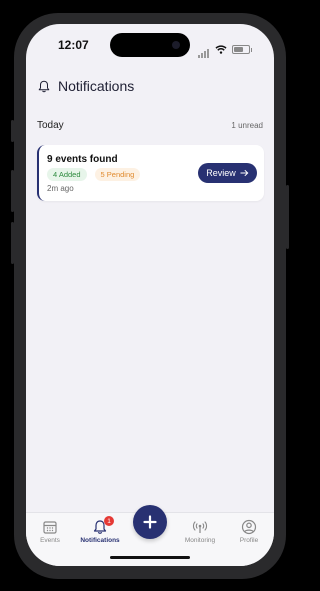  I want to click on tab-monitoring-label: Monitoring, so click(200, 540).